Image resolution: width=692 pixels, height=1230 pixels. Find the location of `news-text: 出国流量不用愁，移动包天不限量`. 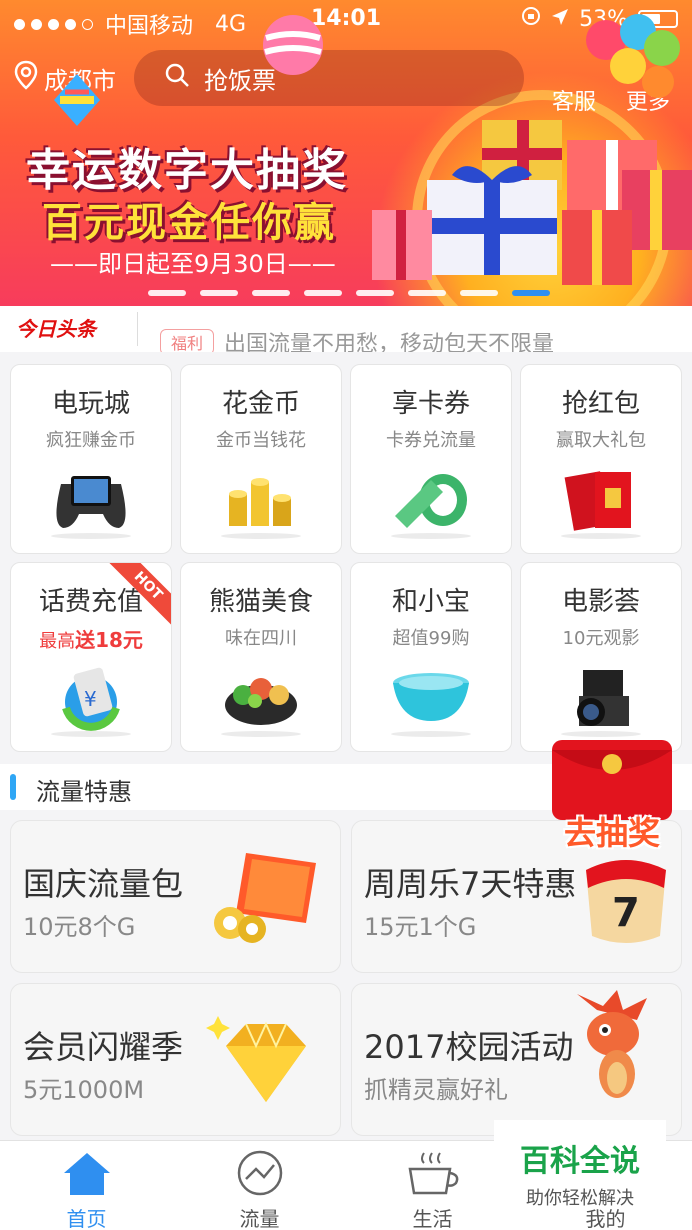

news-text: 出国流量不用愁，移动包天不限量 is located at coordinates (389, 342).